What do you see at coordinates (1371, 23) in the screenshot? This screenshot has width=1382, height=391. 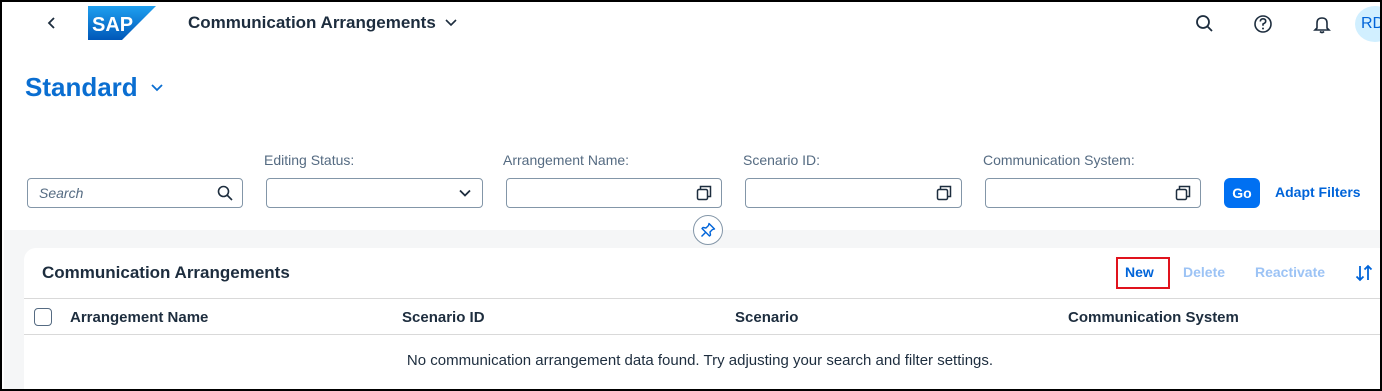 I see `avatar-initials: RD` at bounding box center [1371, 23].